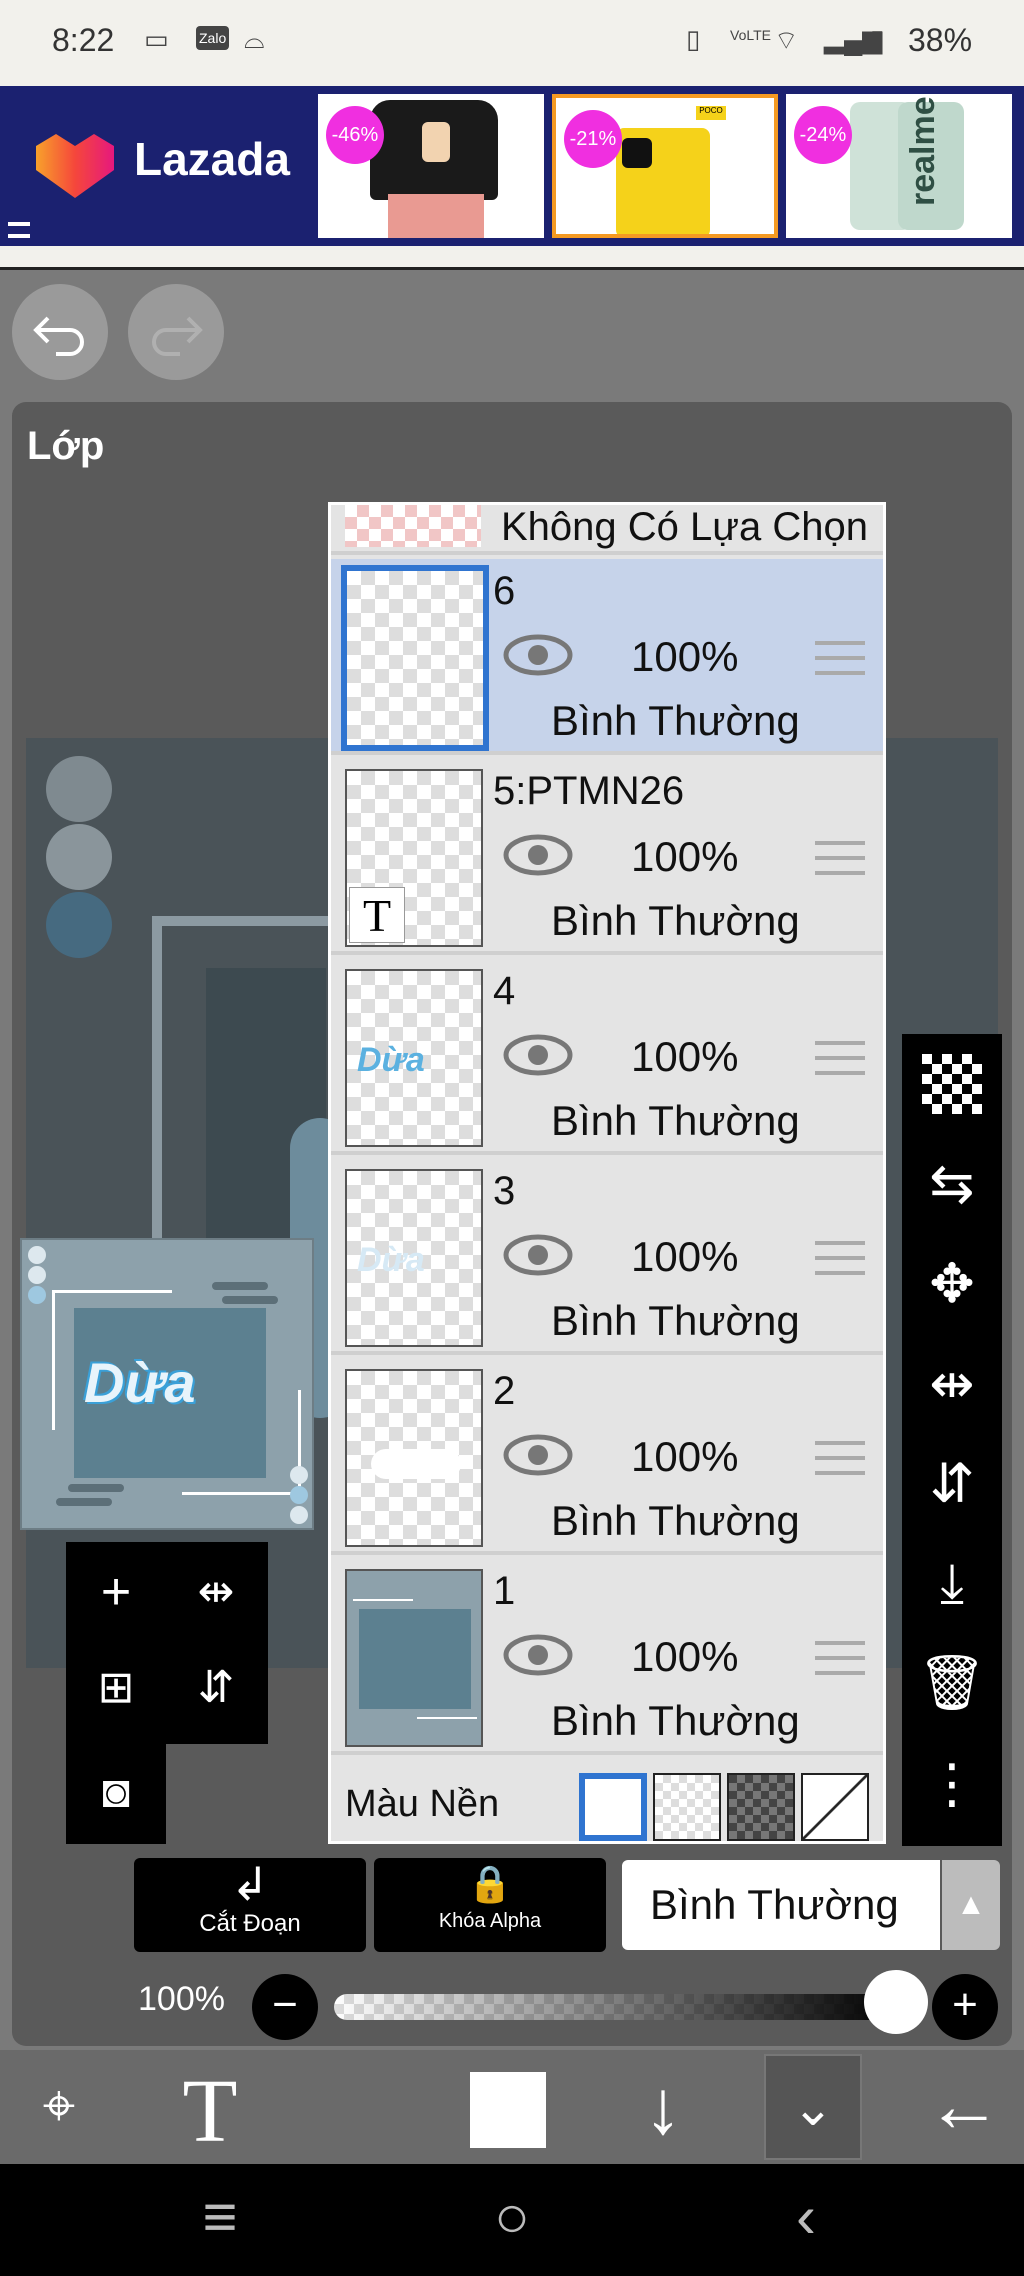  Describe the element at coordinates (965, 2007) in the screenshot. I see `opacity-increase-button: +` at that location.